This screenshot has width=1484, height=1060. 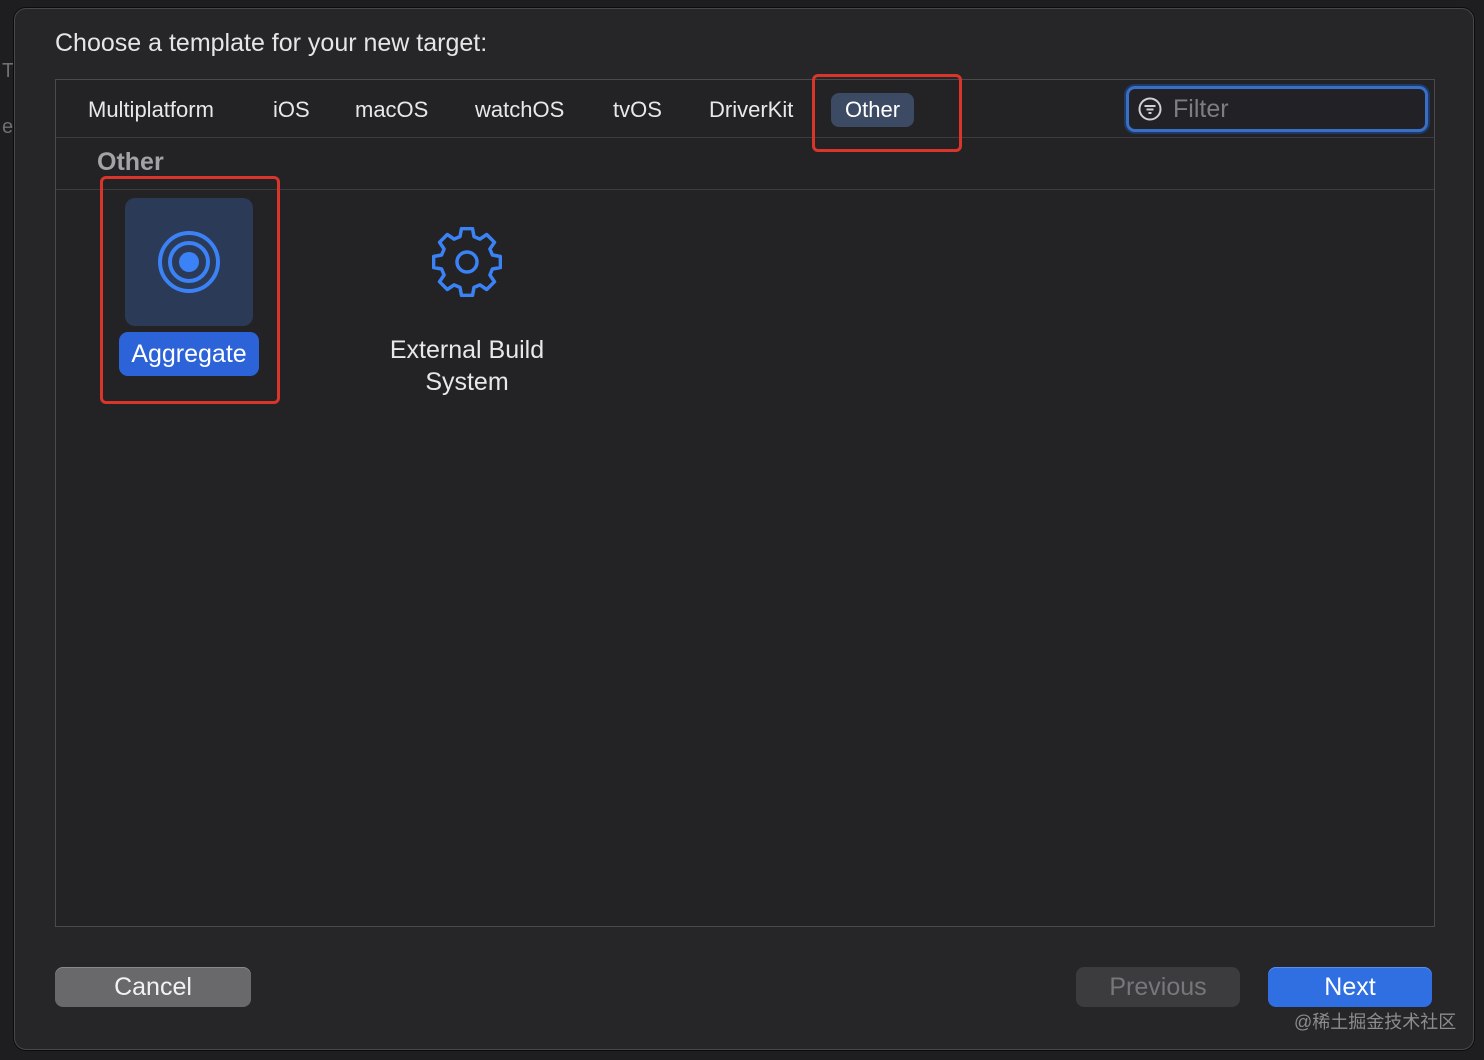 What do you see at coordinates (271, 43) in the screenshot?
I see `sheet-title: Choose a template for your new target:` at bounding box center [271, 43].